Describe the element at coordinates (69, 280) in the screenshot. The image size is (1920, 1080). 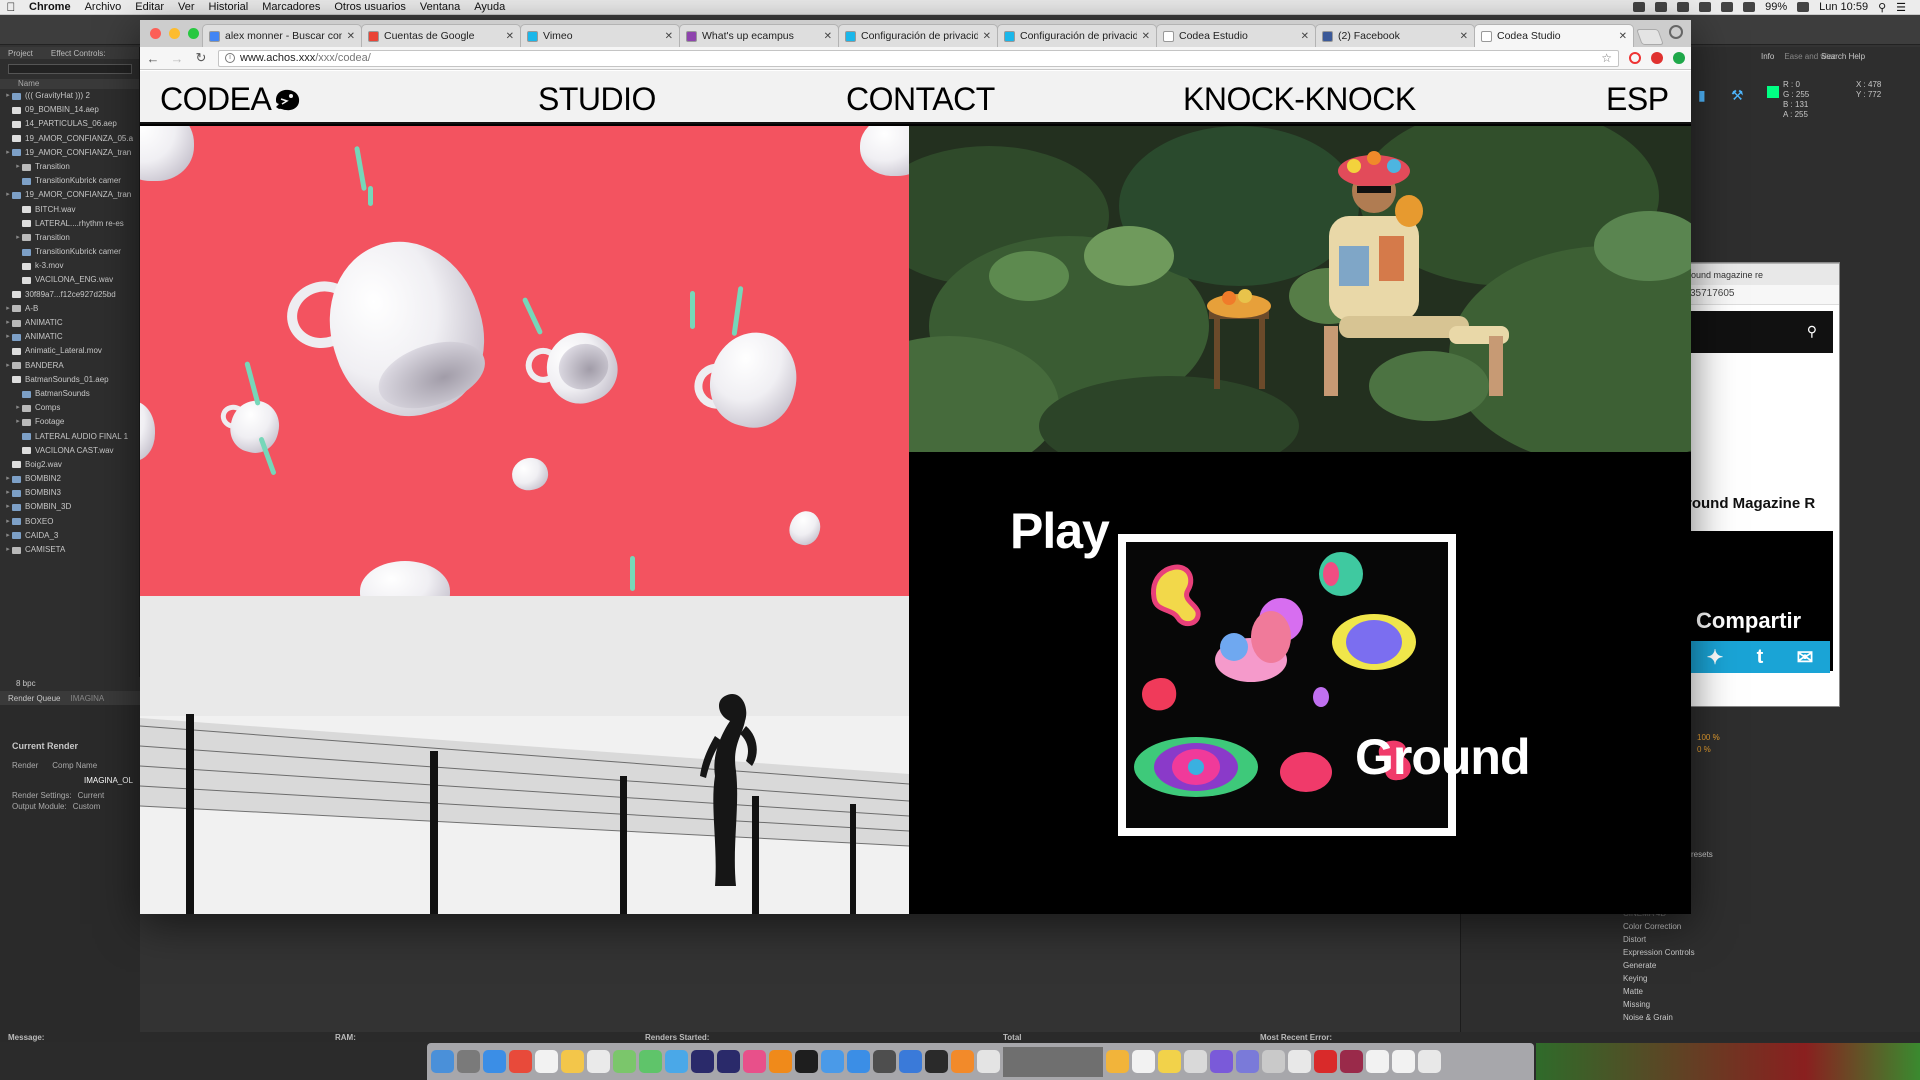
I see `project-item: VACILONA_ENG.wav` at that location.